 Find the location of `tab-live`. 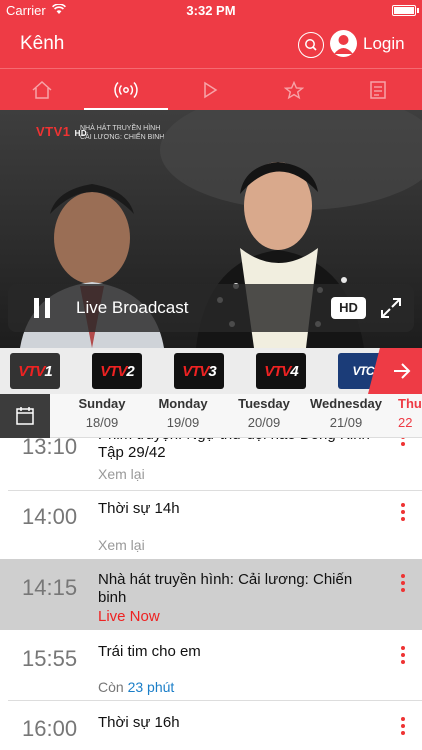

tab-live is located at coordinates (126, 90).